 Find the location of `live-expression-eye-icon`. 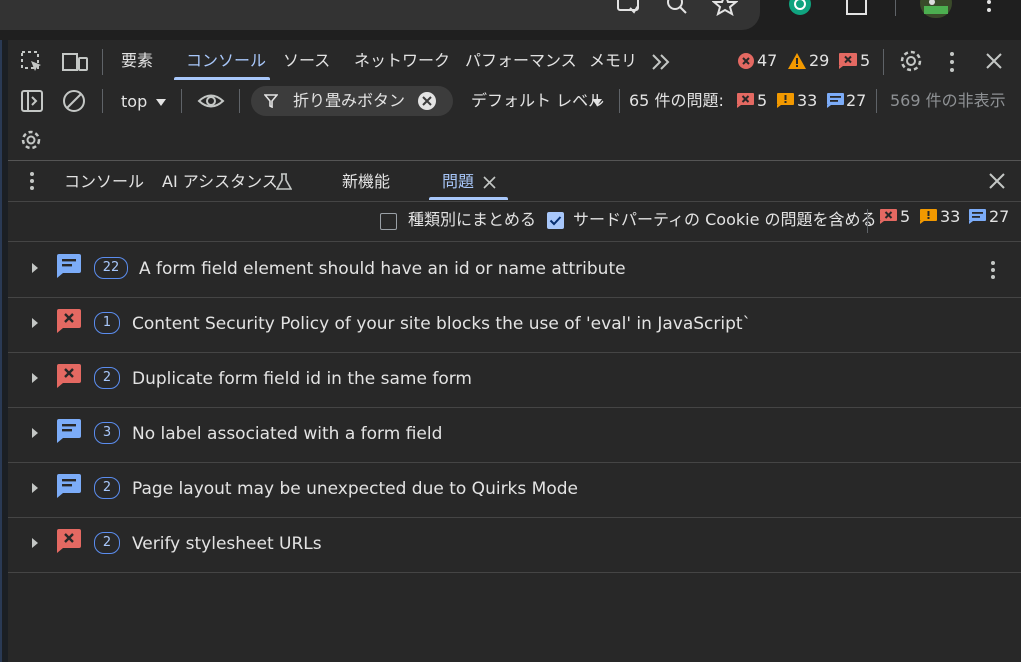

live-expression-eye-icon is located at coordinates (211, 101).